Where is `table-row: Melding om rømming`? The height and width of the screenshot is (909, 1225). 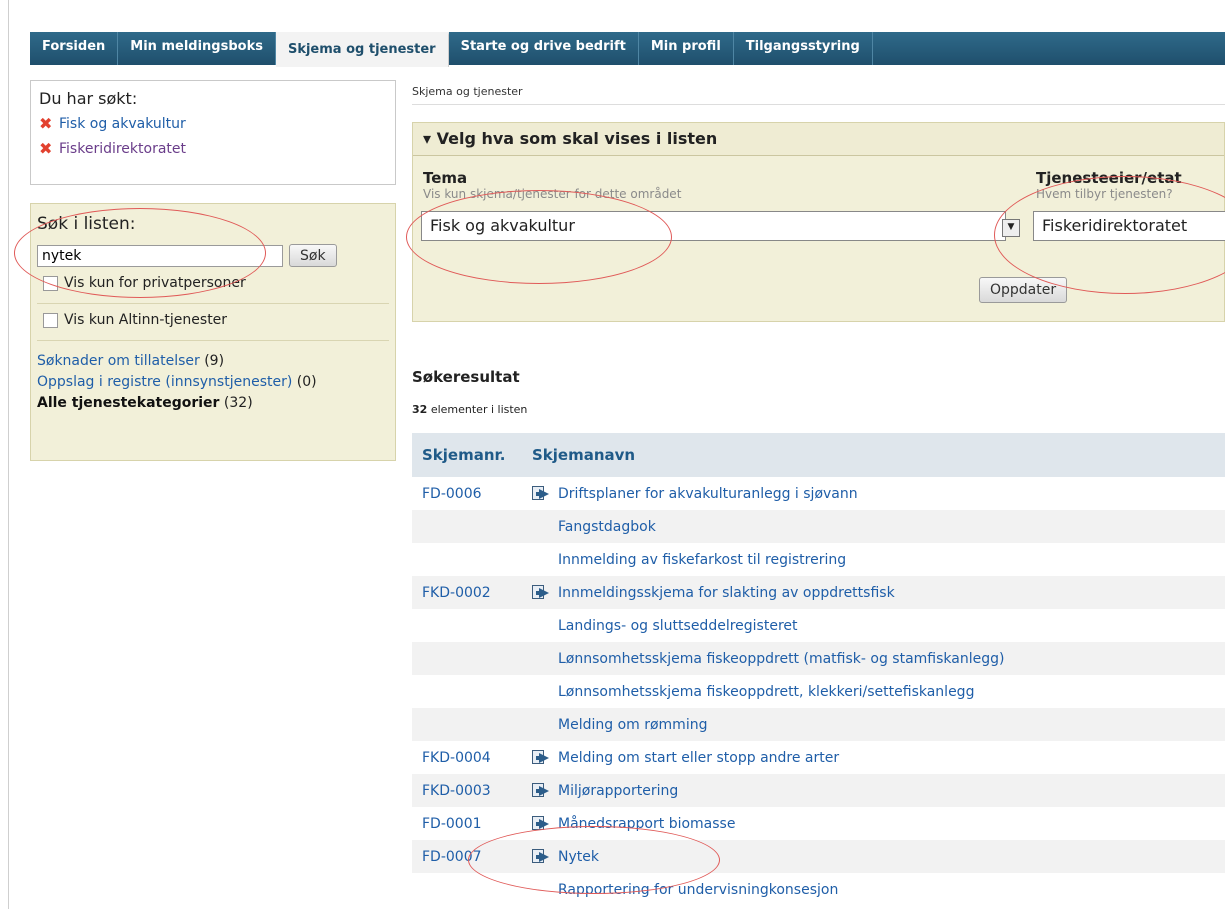
table-row: Melding om rømming is located at coordinates (818, 724).